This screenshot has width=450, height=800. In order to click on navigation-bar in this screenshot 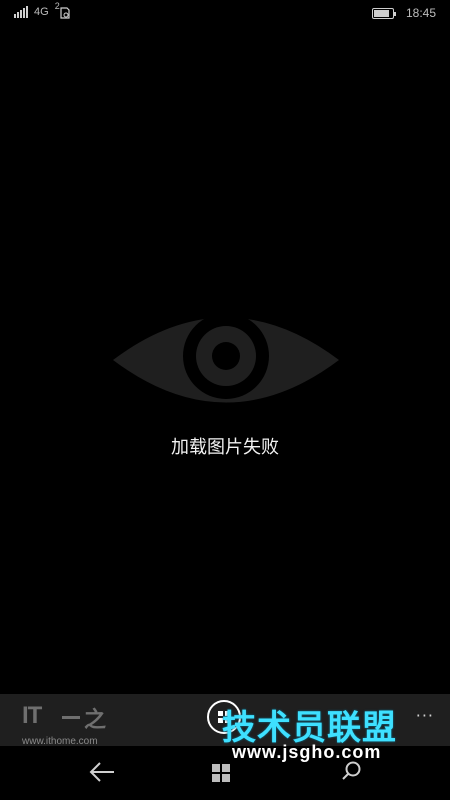, I will do `click(225, 773)`.